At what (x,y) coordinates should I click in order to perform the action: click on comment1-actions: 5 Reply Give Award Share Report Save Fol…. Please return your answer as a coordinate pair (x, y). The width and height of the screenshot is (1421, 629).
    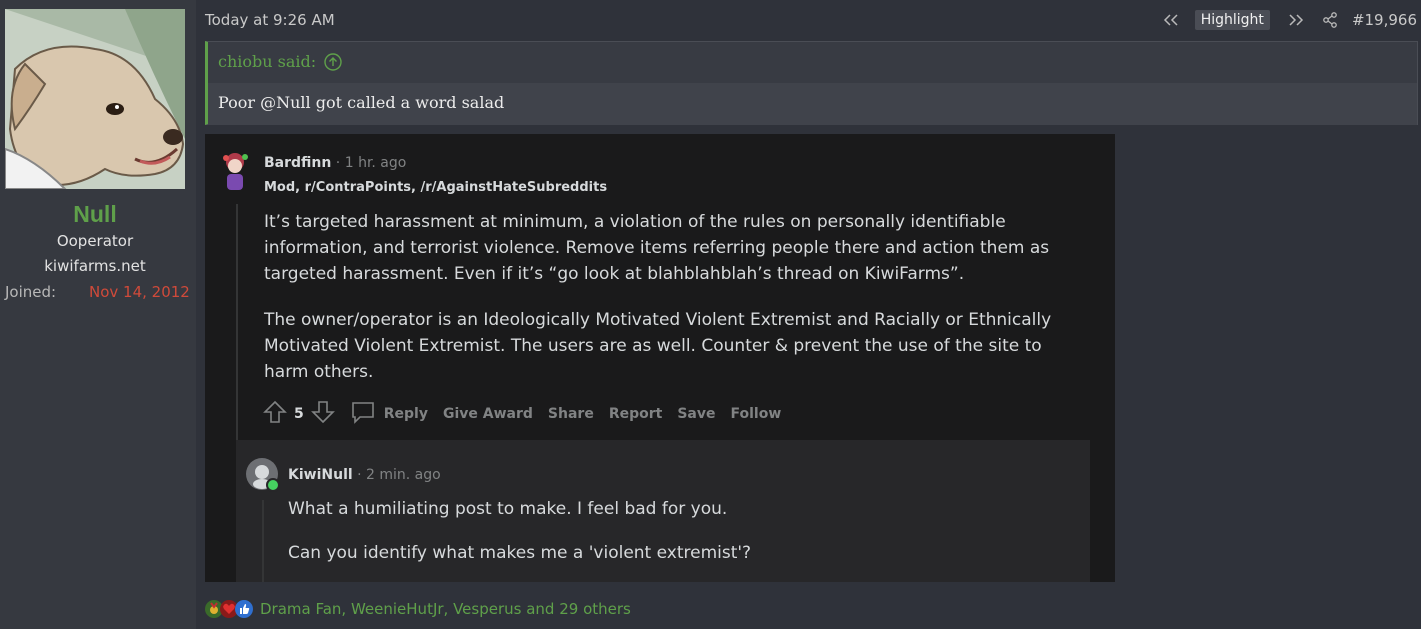
    Looking at the image, I should click on (529, 414).